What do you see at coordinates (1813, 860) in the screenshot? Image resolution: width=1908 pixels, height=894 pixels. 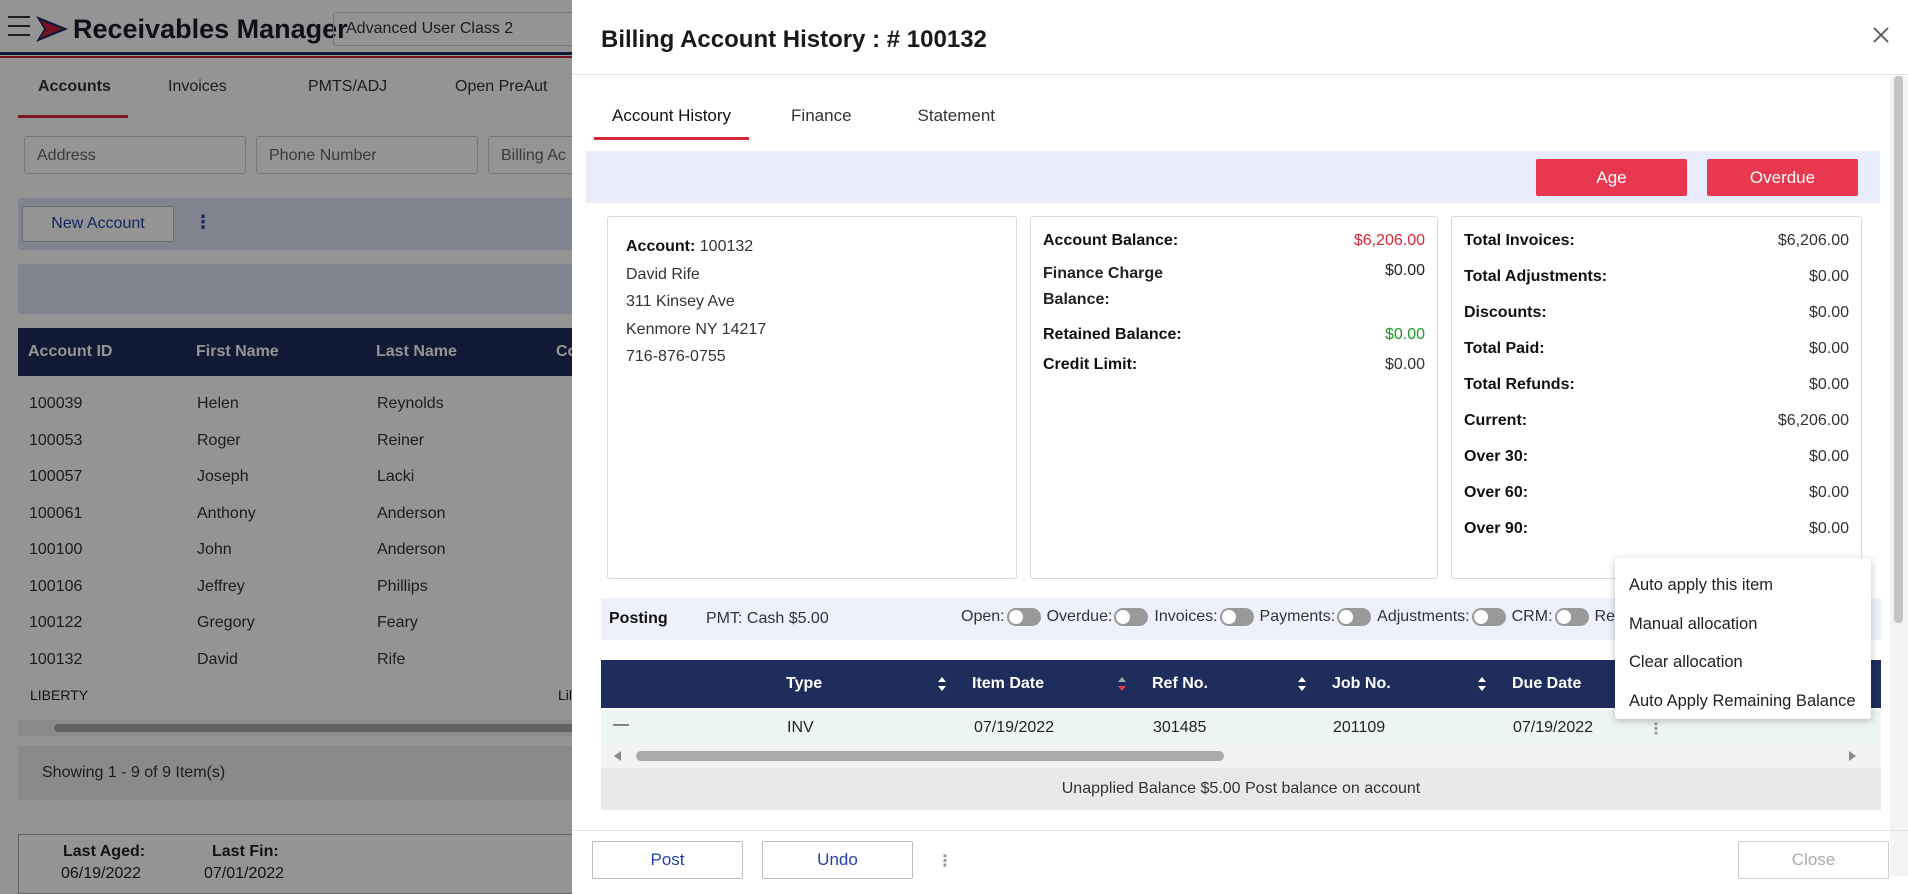 I see `close-button: Close` at bounding box center [1813, 860].